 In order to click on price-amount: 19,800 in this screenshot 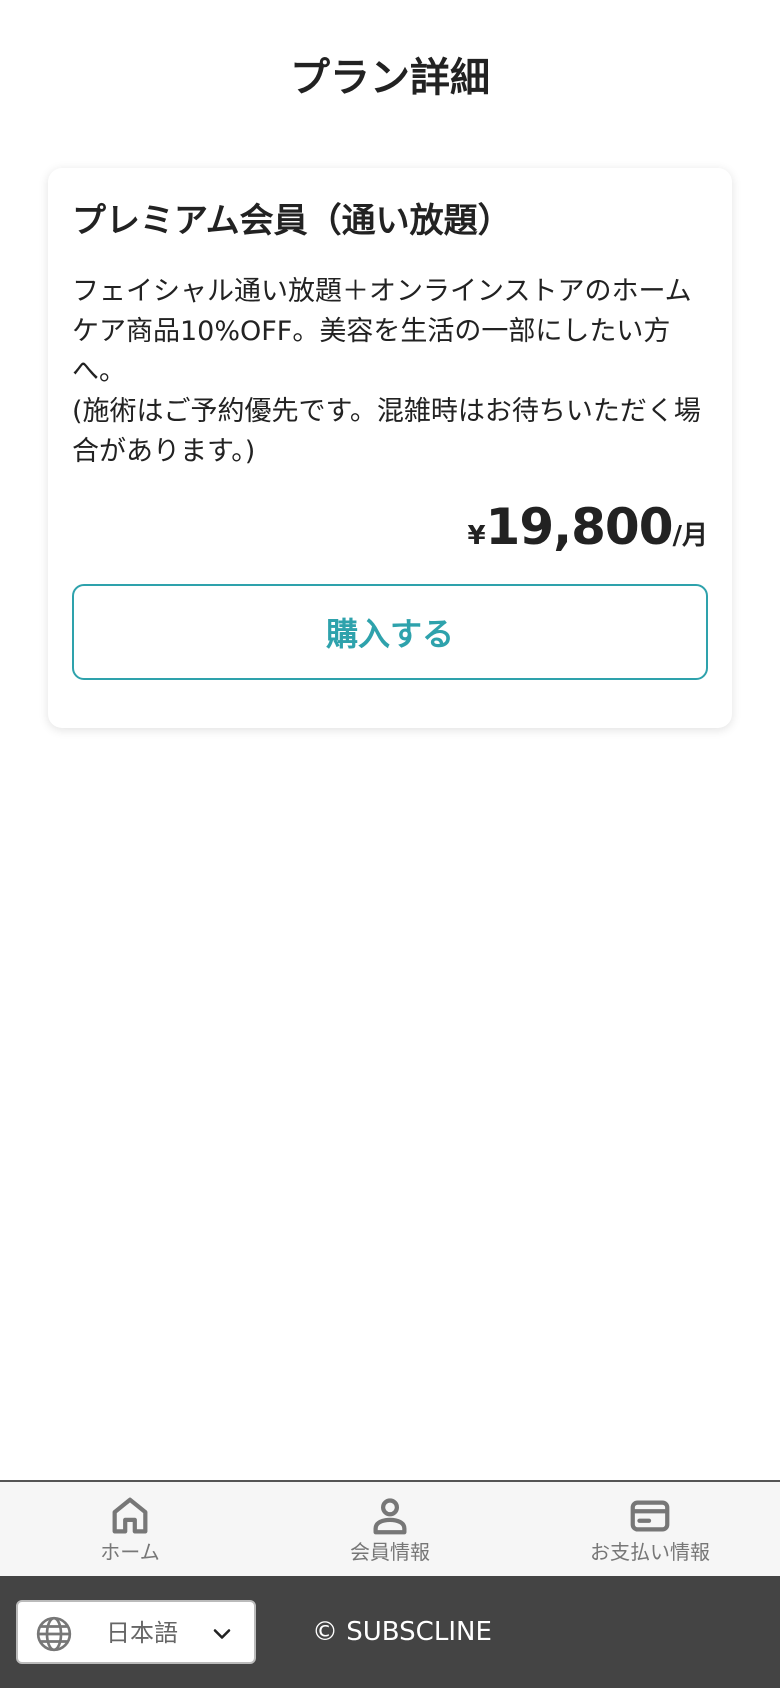, I will do `click(579, 527)`.